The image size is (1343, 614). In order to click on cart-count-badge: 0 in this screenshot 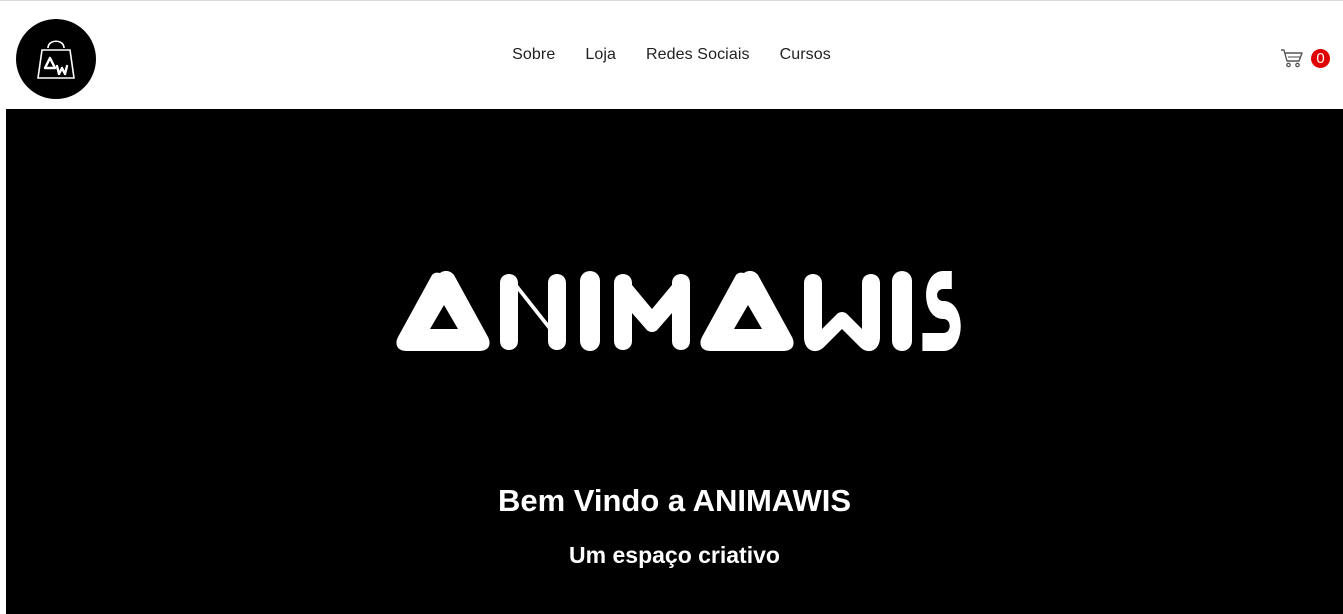, I will do `click(1320, 58)`.